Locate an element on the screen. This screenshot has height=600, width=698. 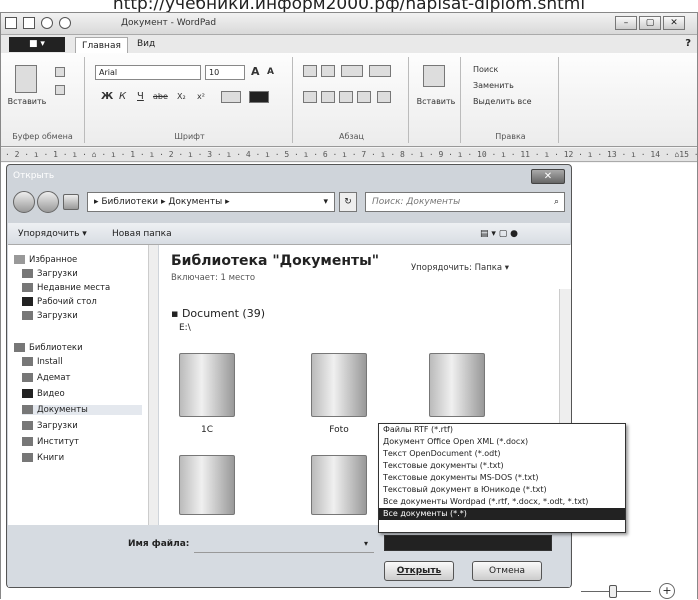
arrange-by-control: Упорядочить: Папка ▾ is located at coordinates (460, 268).